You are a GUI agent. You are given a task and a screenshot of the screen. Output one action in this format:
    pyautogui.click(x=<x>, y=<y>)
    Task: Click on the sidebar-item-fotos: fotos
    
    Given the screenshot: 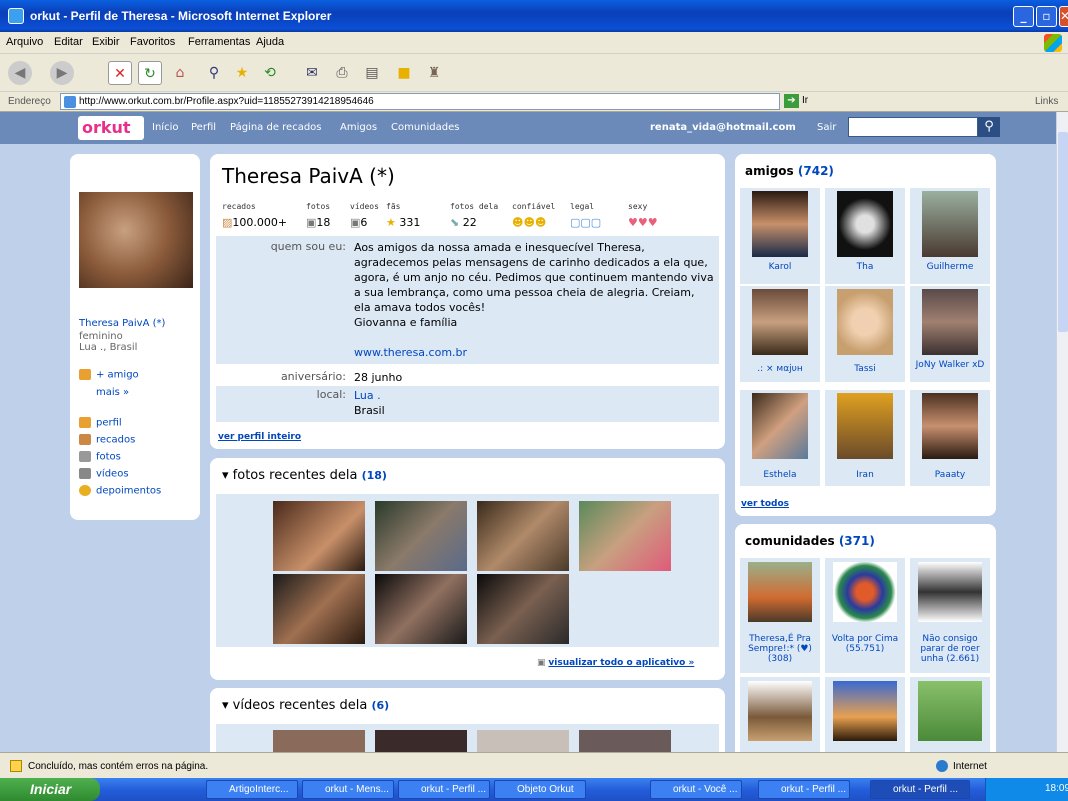 What is the action you would take?
    pyautogui.click(x=100, y=457)
    